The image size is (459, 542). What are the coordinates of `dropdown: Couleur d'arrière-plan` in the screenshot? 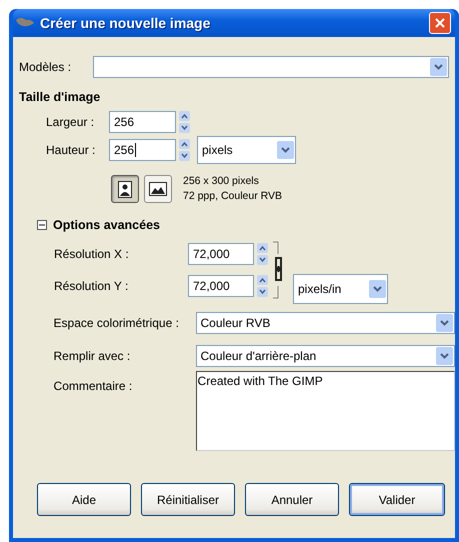 It's located at (325, 356).